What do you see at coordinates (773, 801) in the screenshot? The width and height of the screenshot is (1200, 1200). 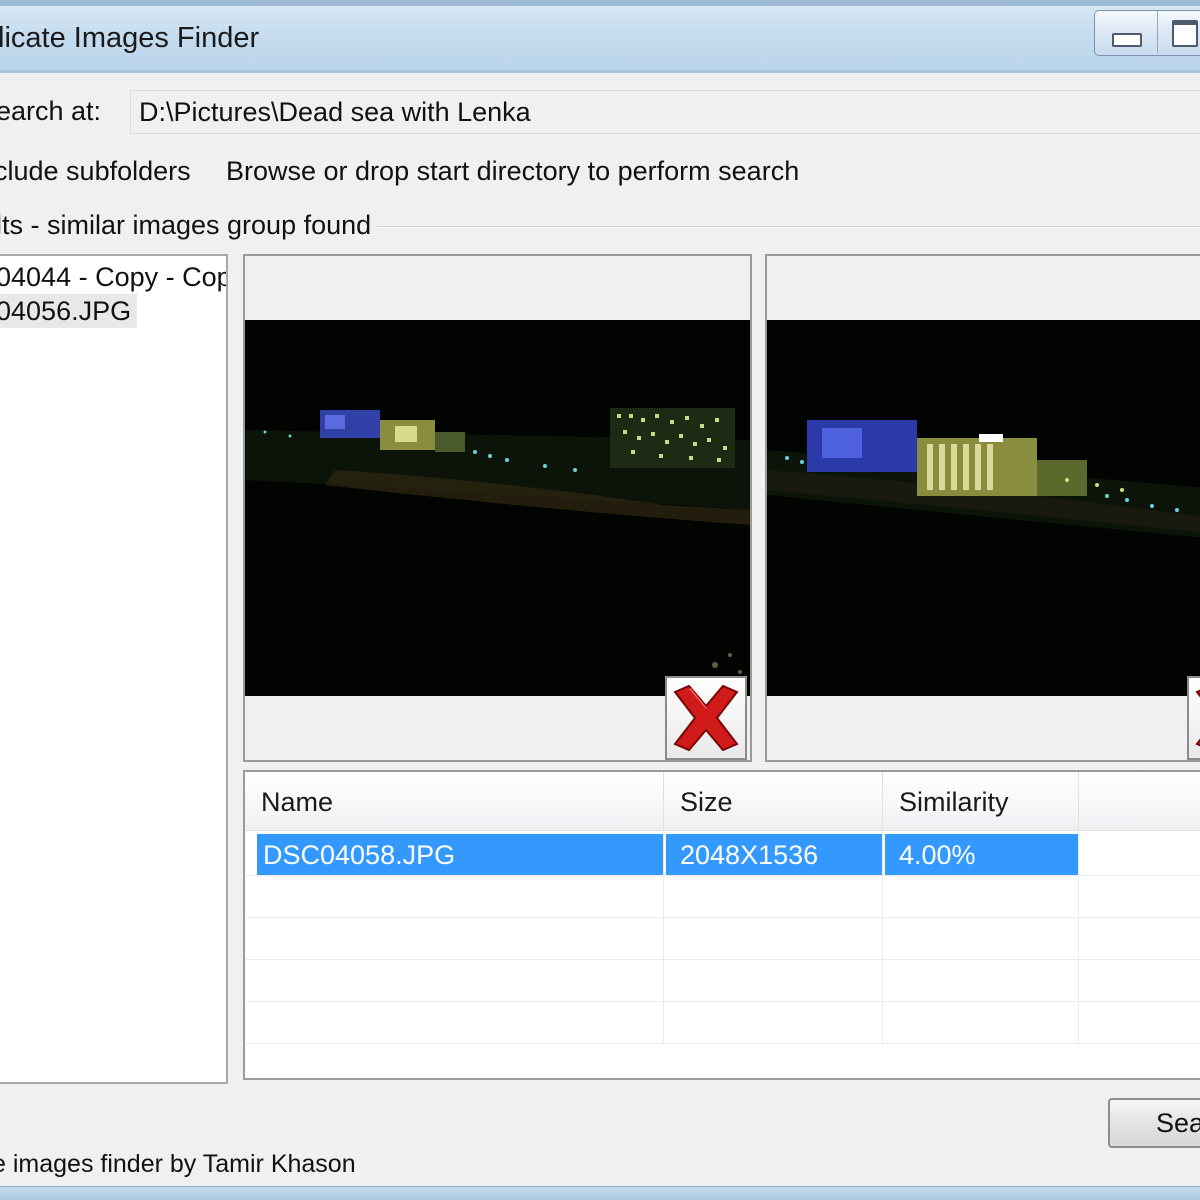 I see `column-header-size: Size` at bounding box center [773, 801].